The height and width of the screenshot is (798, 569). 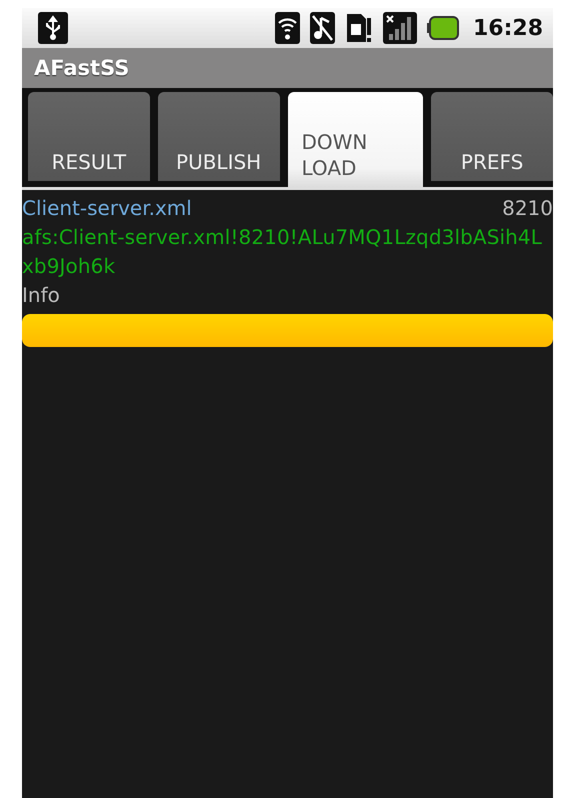 I want to click on clock-time: 16:28, so click(x=507, y=28).